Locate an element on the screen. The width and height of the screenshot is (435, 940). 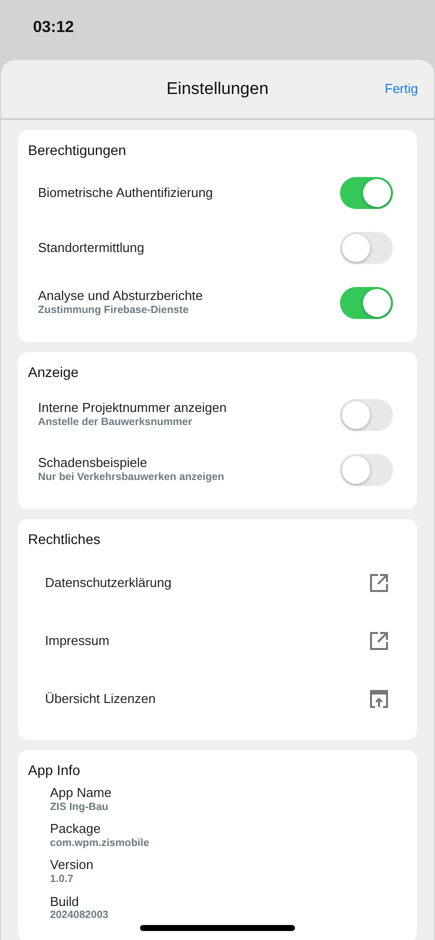
setting-label: Schadensbeispiele is located at coordinates (93, 463).